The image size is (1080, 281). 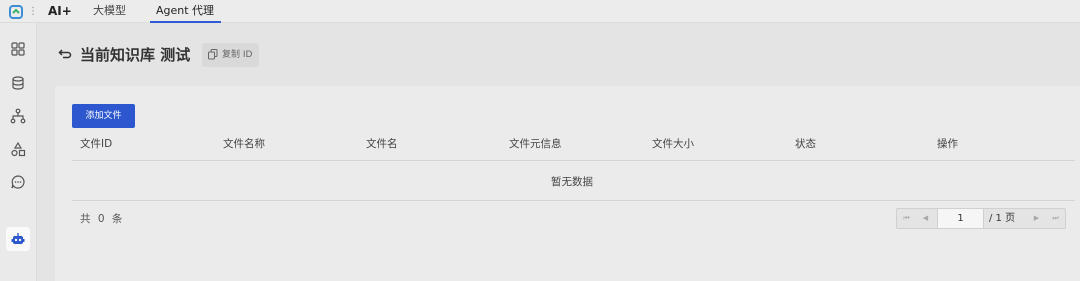 What do you see at coordinates (109, 11) in the screenshot?
I see `tab-large-model: 大模型` at bounding box center [109, 11].